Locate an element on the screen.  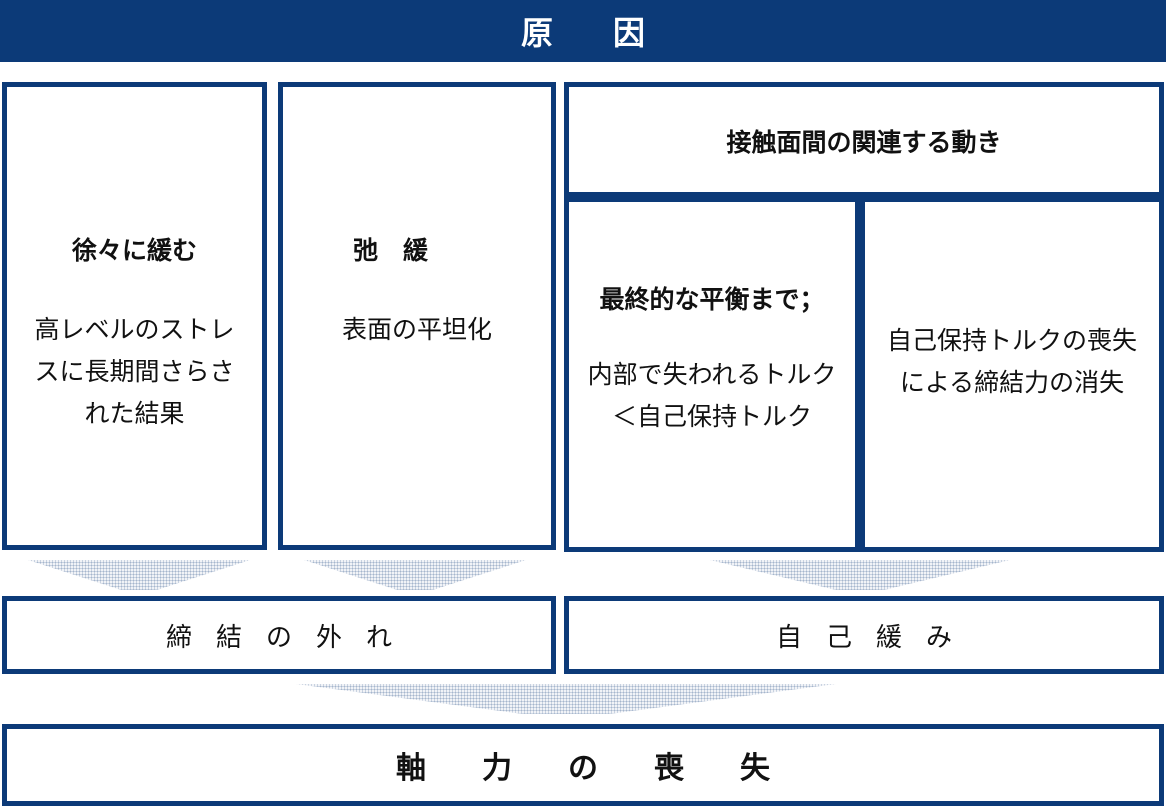
result-title: 軸力の喪失 is located at coordinates (611, 768).